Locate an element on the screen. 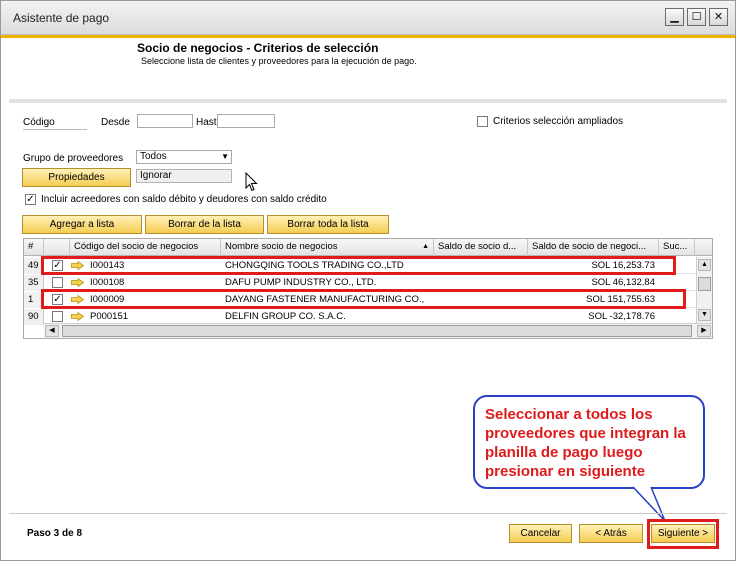 The height and width of the screenshot is (561, 736). horizontal-scrollbar: ◀ ▶ is located at coordinates (378, 330).